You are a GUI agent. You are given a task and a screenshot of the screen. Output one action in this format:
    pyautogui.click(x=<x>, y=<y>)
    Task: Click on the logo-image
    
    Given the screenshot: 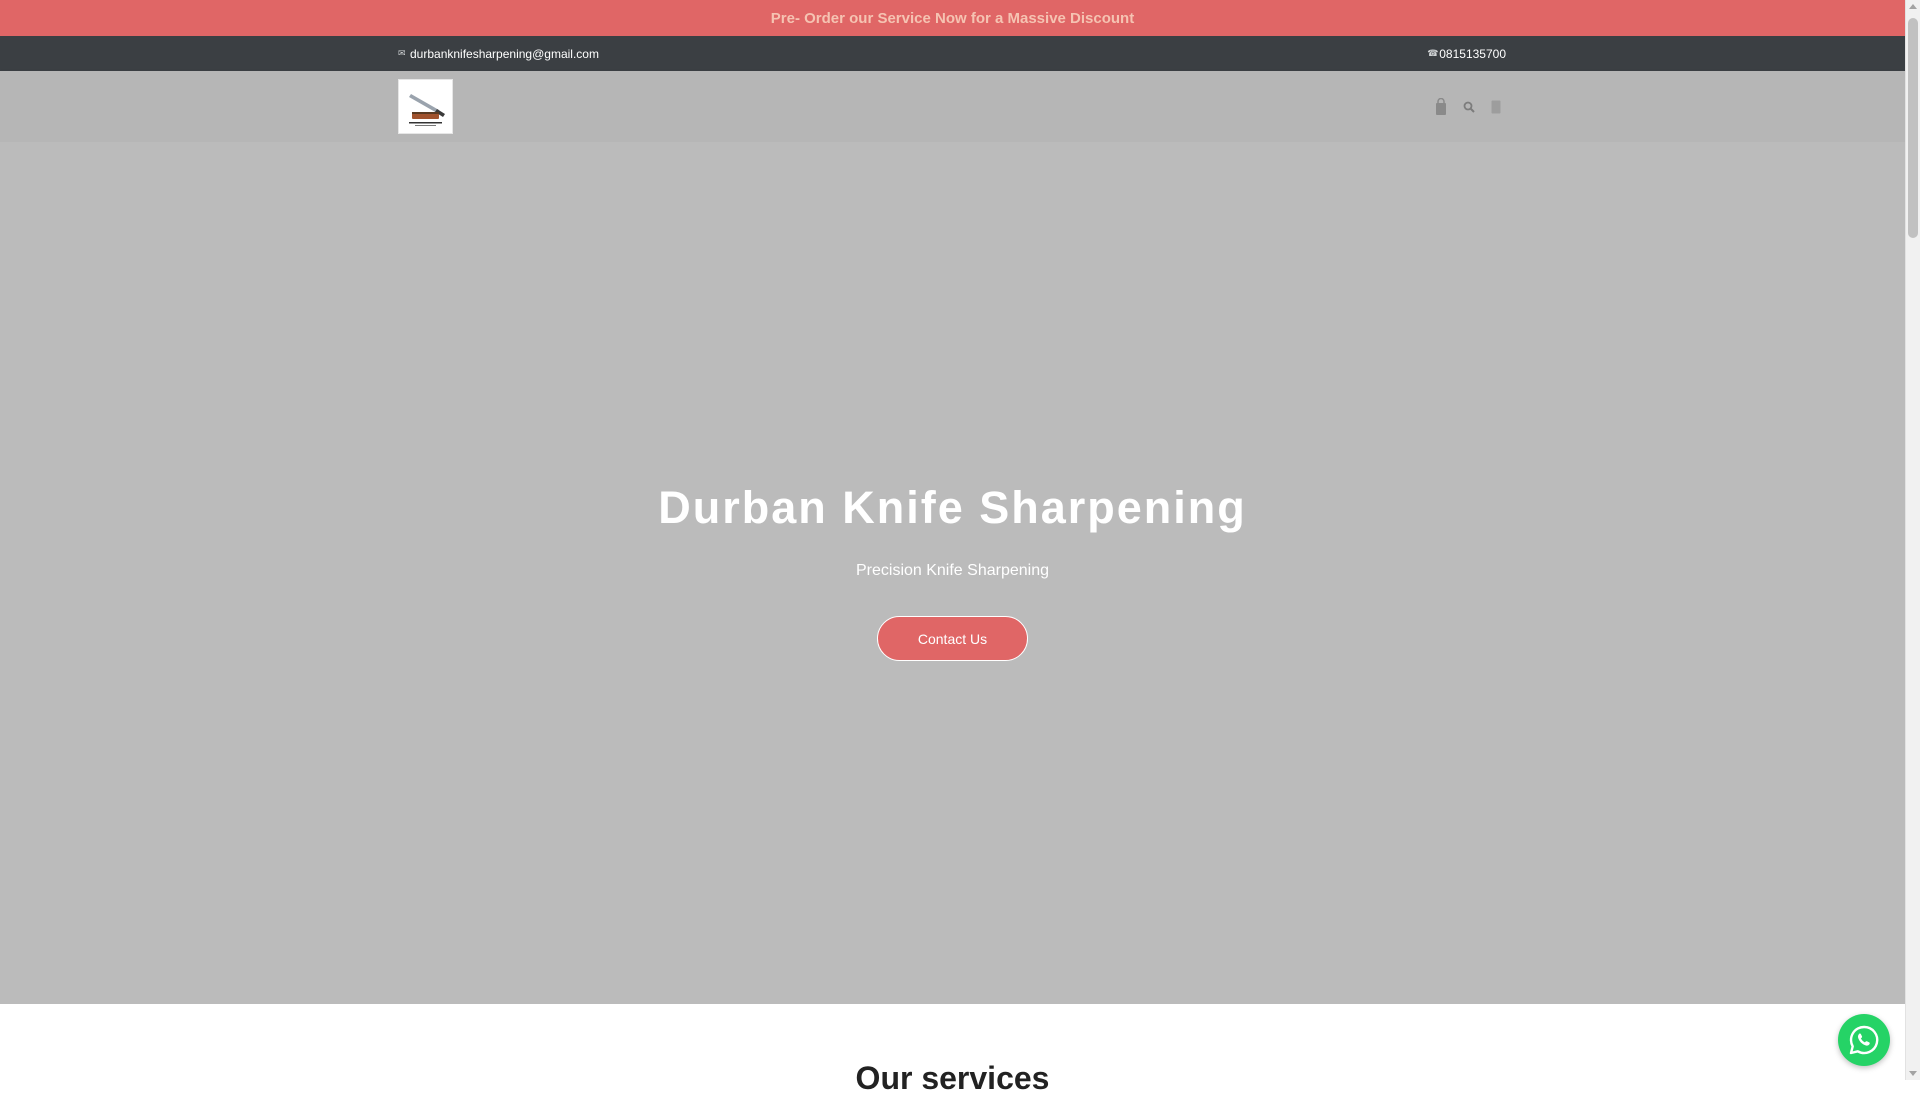 What is the action you would take?
    pyautogui.click(x=425, y=106)
    